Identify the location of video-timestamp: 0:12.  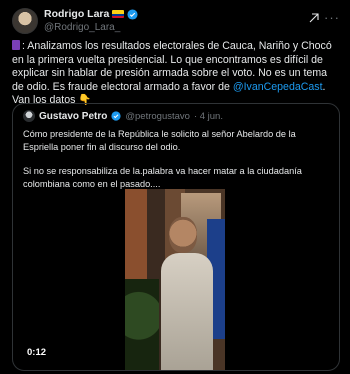
(37, 352).